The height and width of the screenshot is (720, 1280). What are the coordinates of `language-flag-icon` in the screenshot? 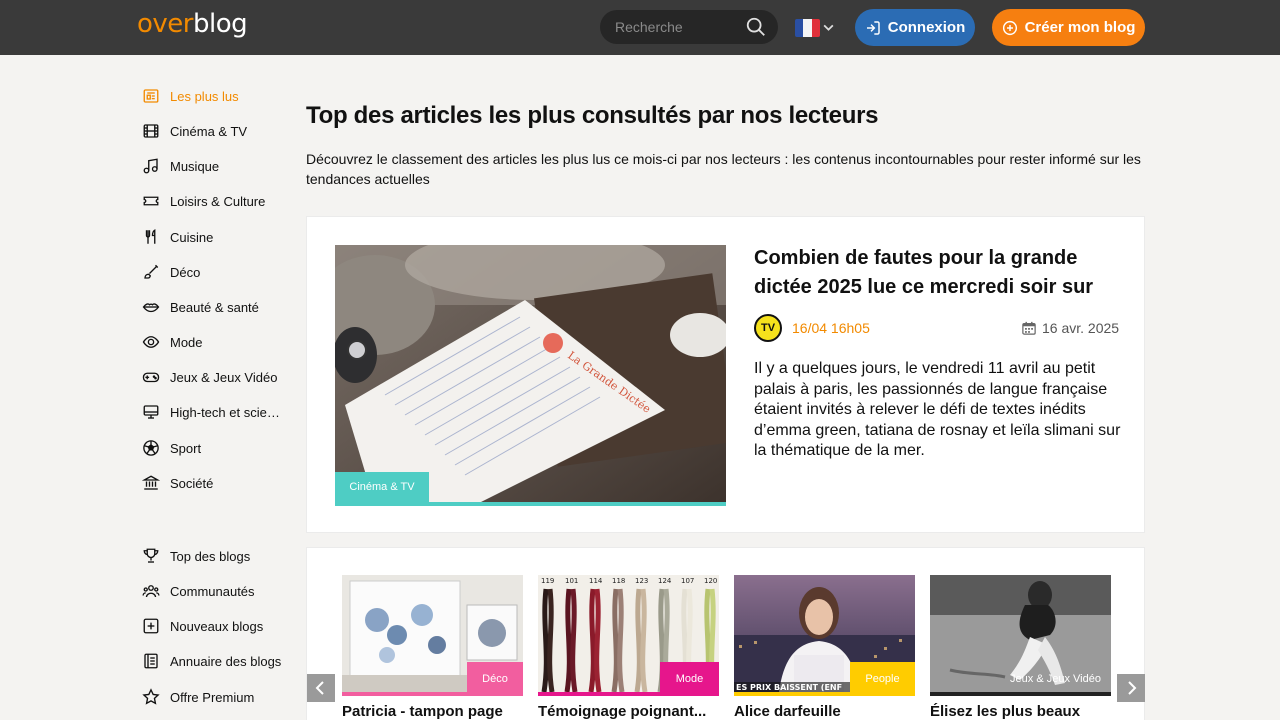 It's located at (807, 28).